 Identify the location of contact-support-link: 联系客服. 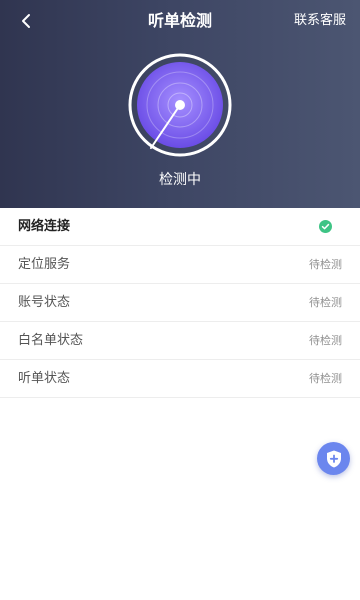
(320, 21).